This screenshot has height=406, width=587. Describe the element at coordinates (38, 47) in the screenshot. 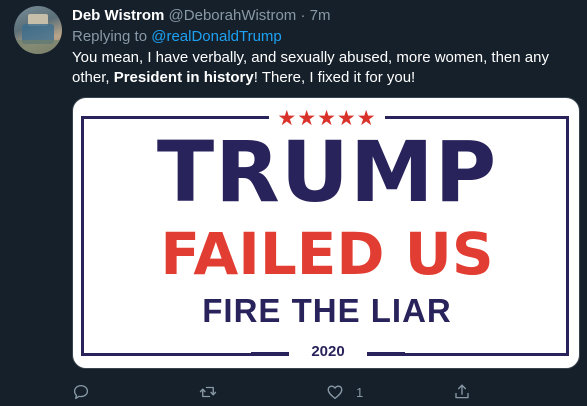

I see `avatar-detail-bottom` at that location.